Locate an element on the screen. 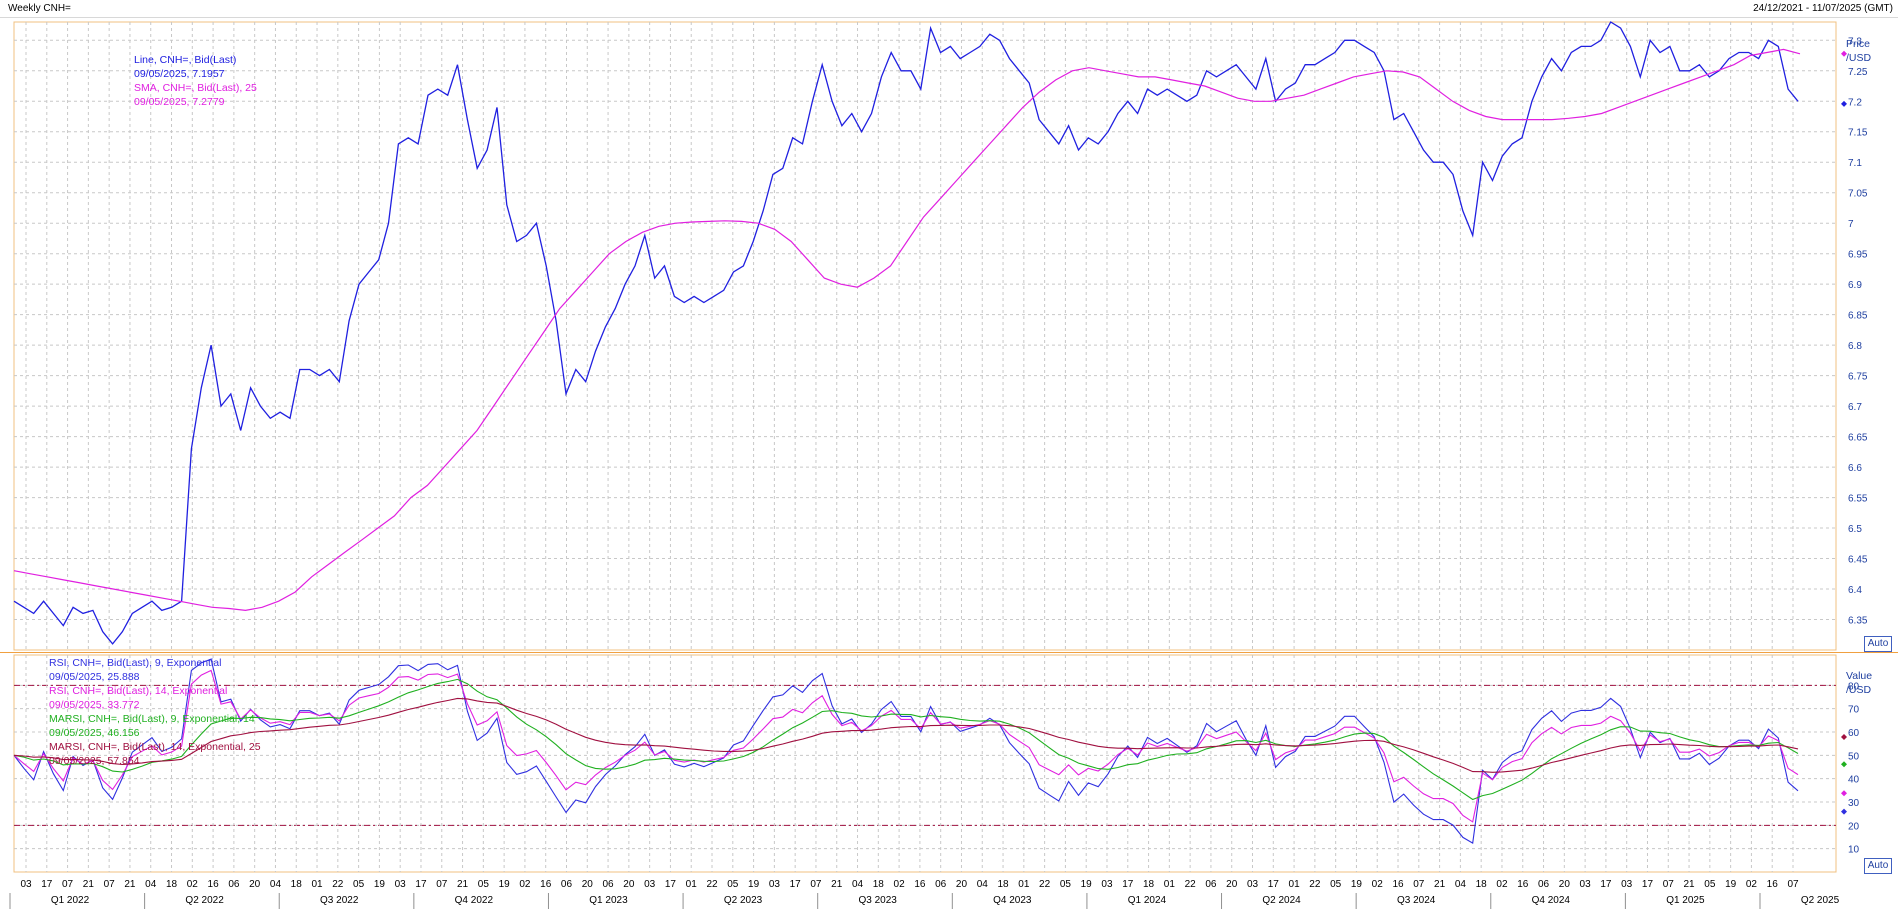  legend-marsi14-value: 09/05/2025, 57.854 is located at coordinates (94, 761).